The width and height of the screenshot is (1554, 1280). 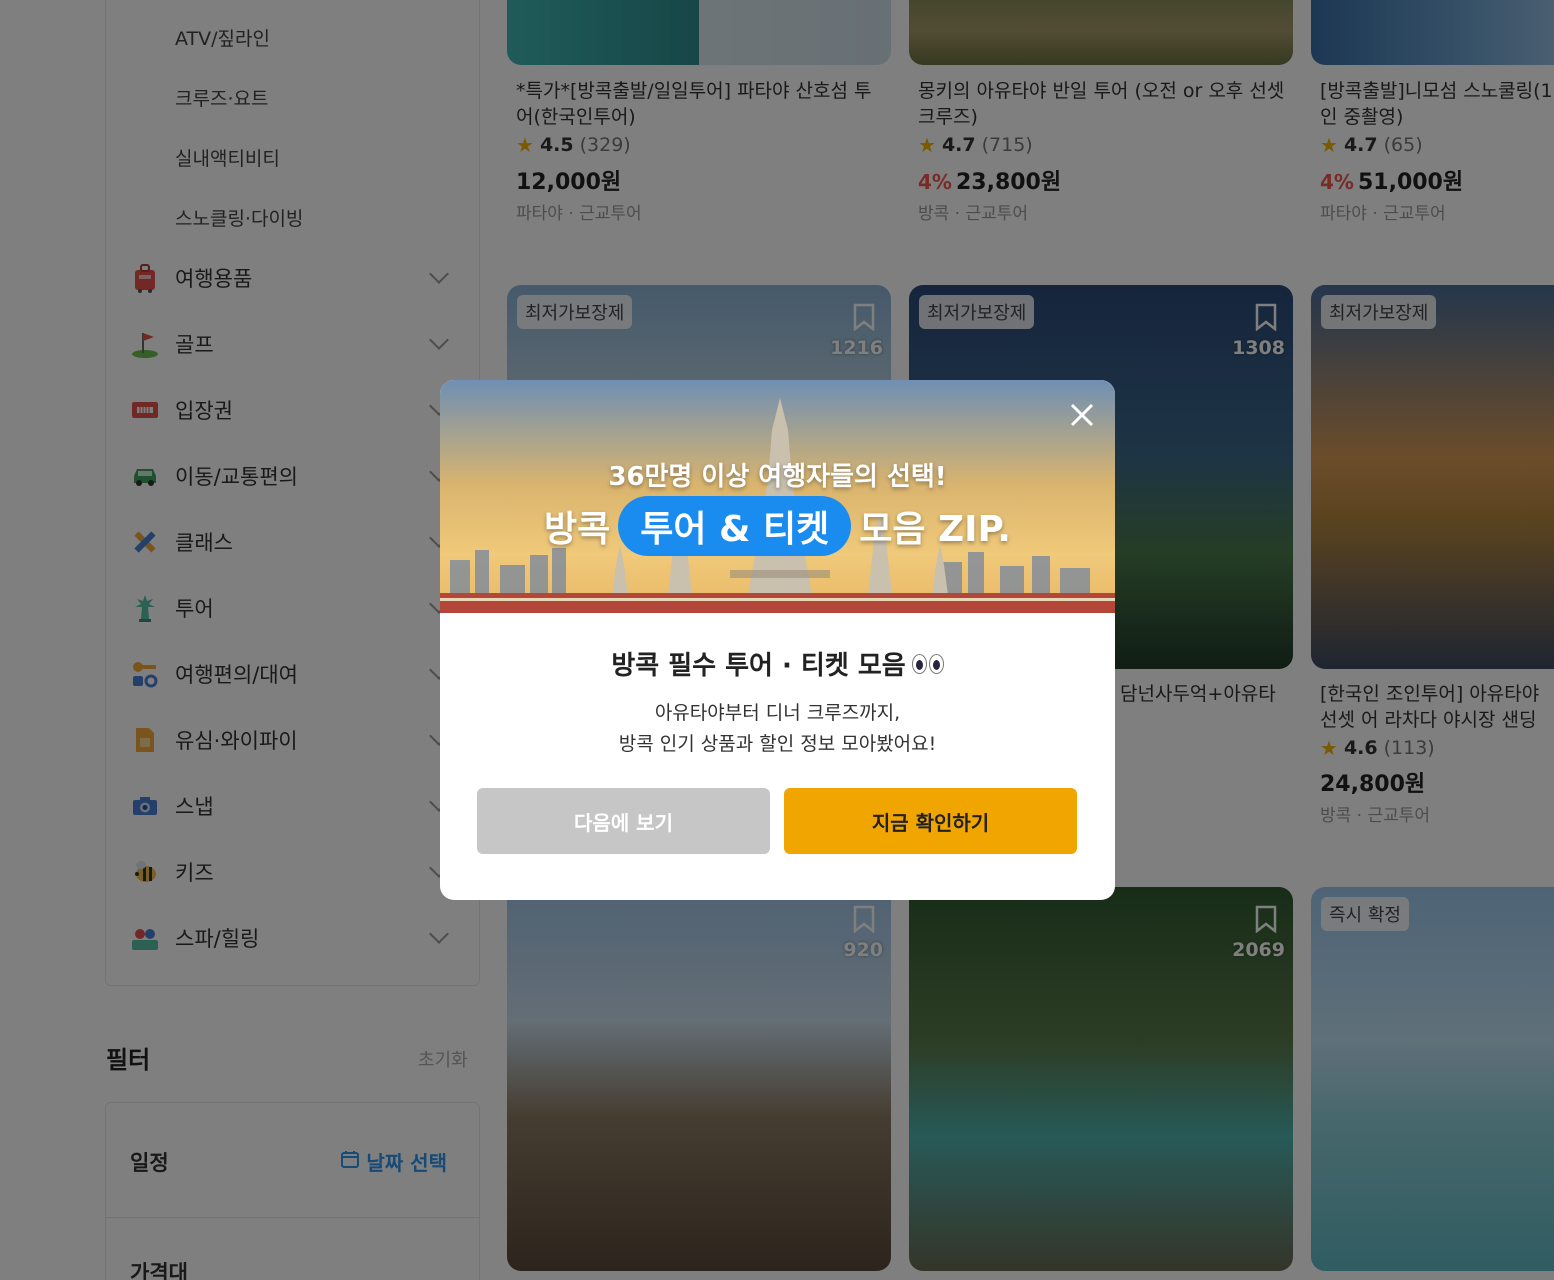 What do you see at coordinates (930, 821) in the screenshot?
I see `check-now-button: 지금 확인하기` at bounding box center [930, 821].